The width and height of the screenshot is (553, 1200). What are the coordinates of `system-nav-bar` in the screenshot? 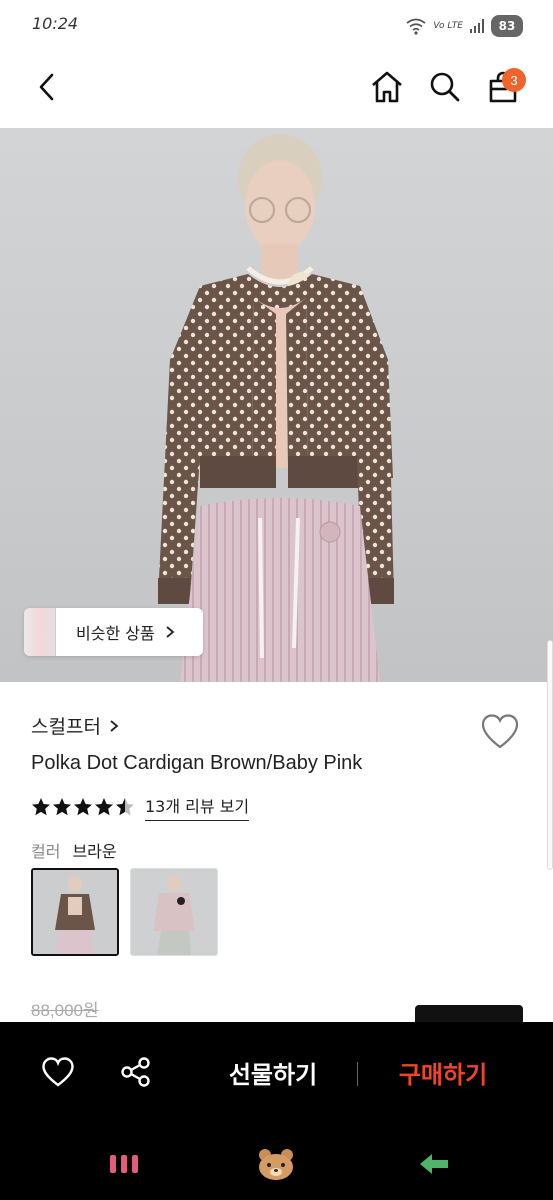 It's located at (276, 1165).